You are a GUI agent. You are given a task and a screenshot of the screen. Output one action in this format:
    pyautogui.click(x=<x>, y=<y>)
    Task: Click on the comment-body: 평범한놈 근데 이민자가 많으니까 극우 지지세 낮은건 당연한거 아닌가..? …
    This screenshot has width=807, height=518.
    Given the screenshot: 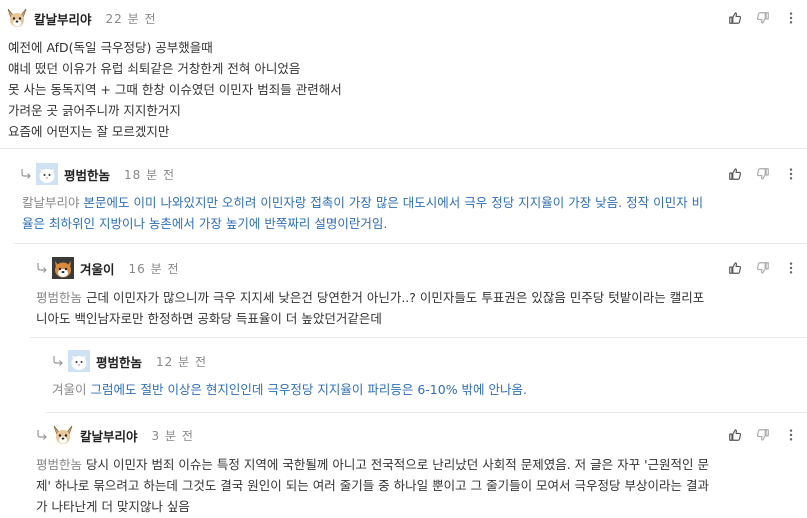 What is the action you would take?
    pyautogui.click(x=370, y=308)
    